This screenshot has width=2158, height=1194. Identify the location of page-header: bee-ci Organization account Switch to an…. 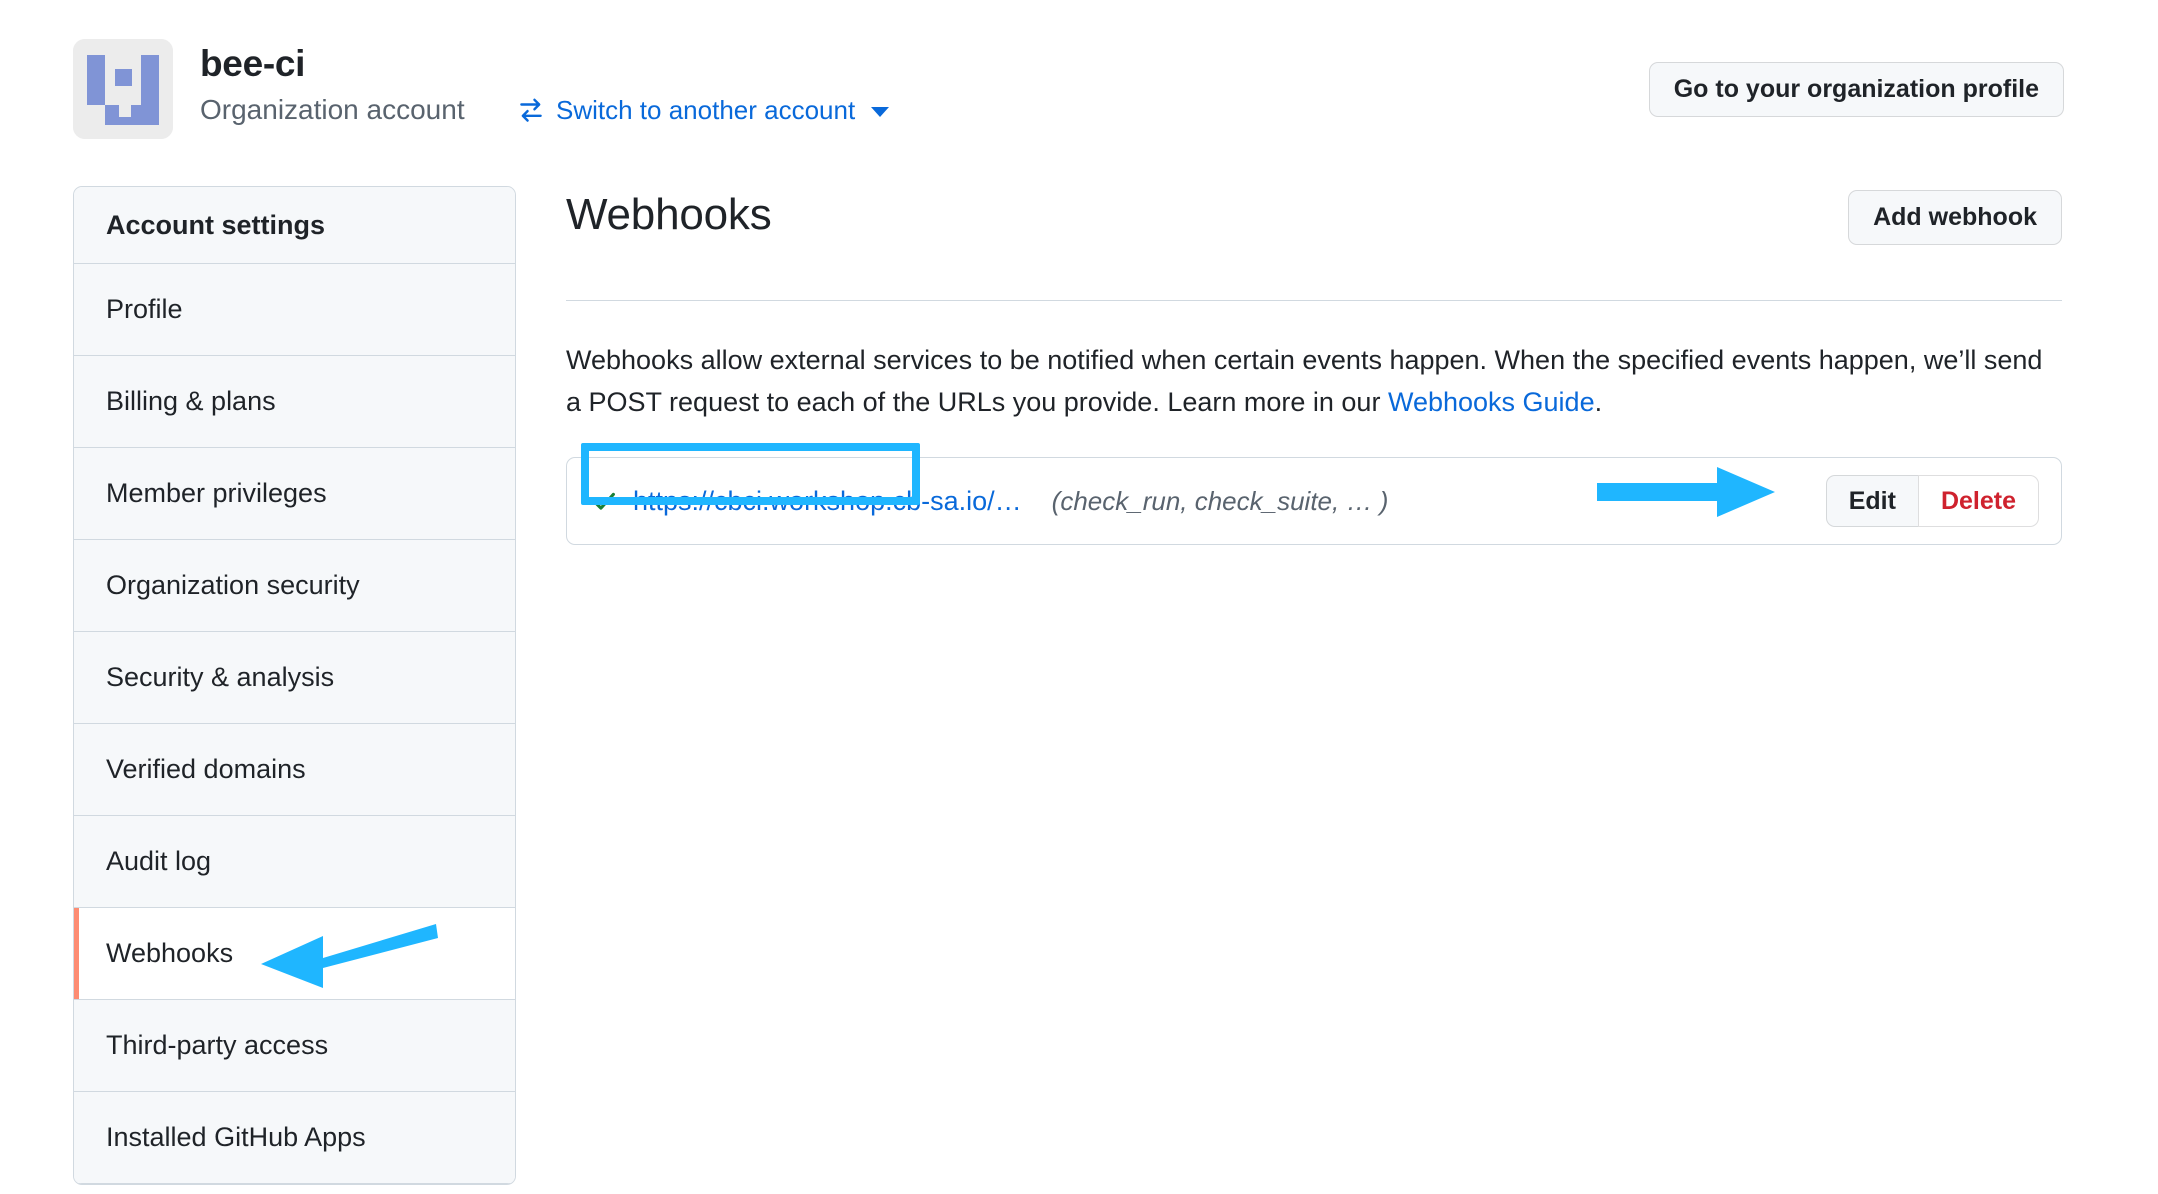
(1079, 75).